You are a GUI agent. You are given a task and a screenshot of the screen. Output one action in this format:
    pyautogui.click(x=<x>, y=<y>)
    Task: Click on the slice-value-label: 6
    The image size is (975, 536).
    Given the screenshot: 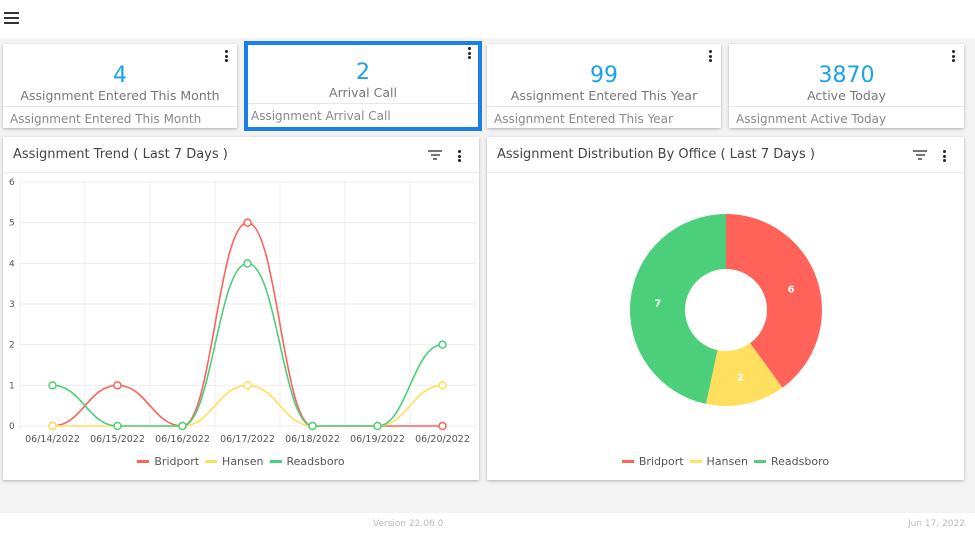 What is the action you would take?
    pyautogui.click(x=791, y=289)
    